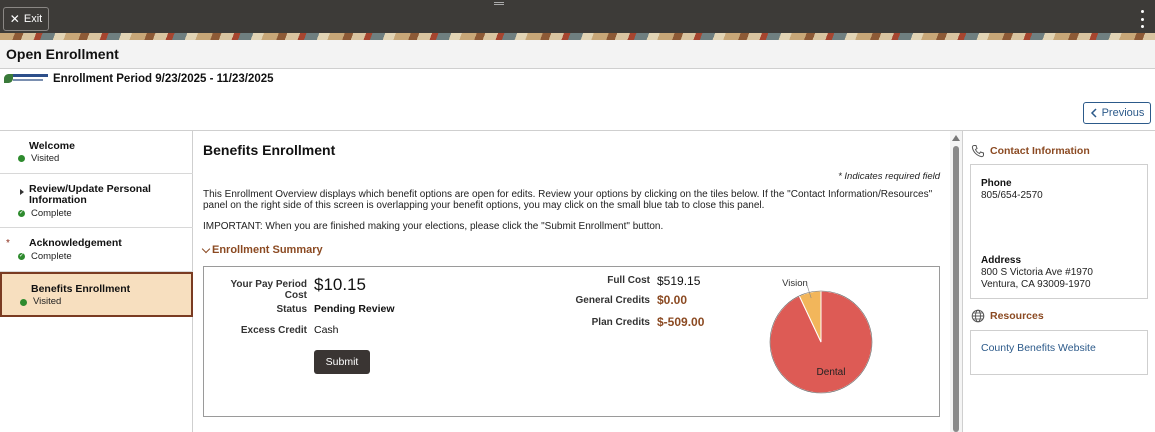  I want to click on nav-item-benefits-enrollment: Benefits Enrollment Visited, so click(96, 294).